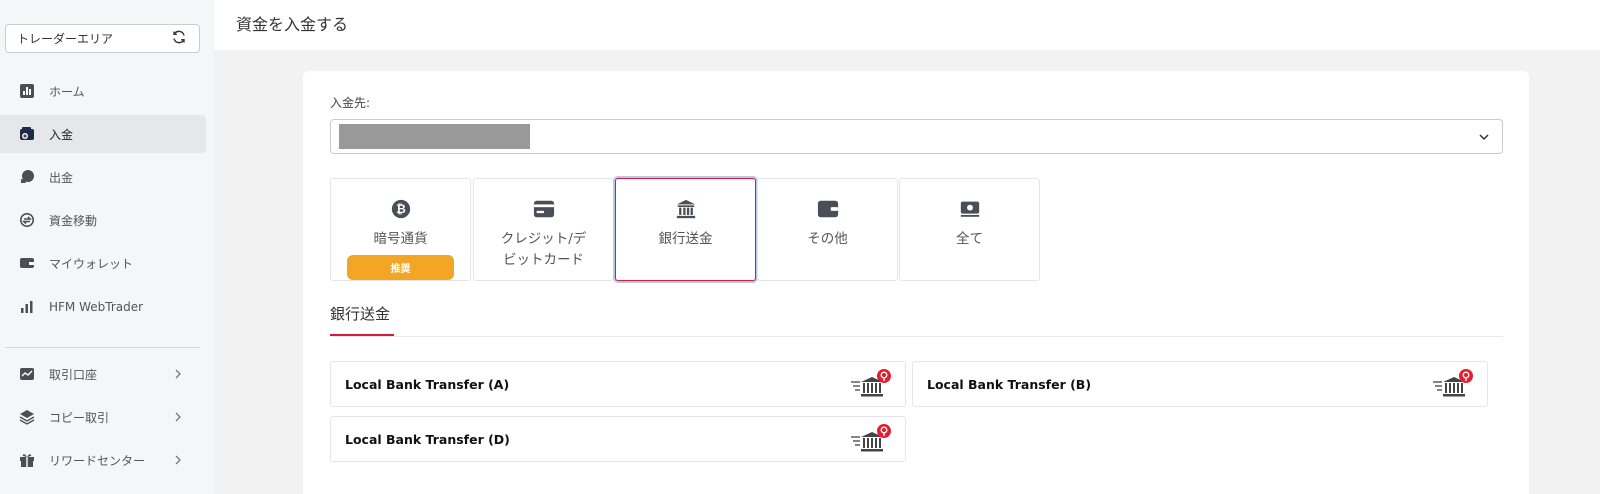  I want to click on section-divider, so click(916, 336).